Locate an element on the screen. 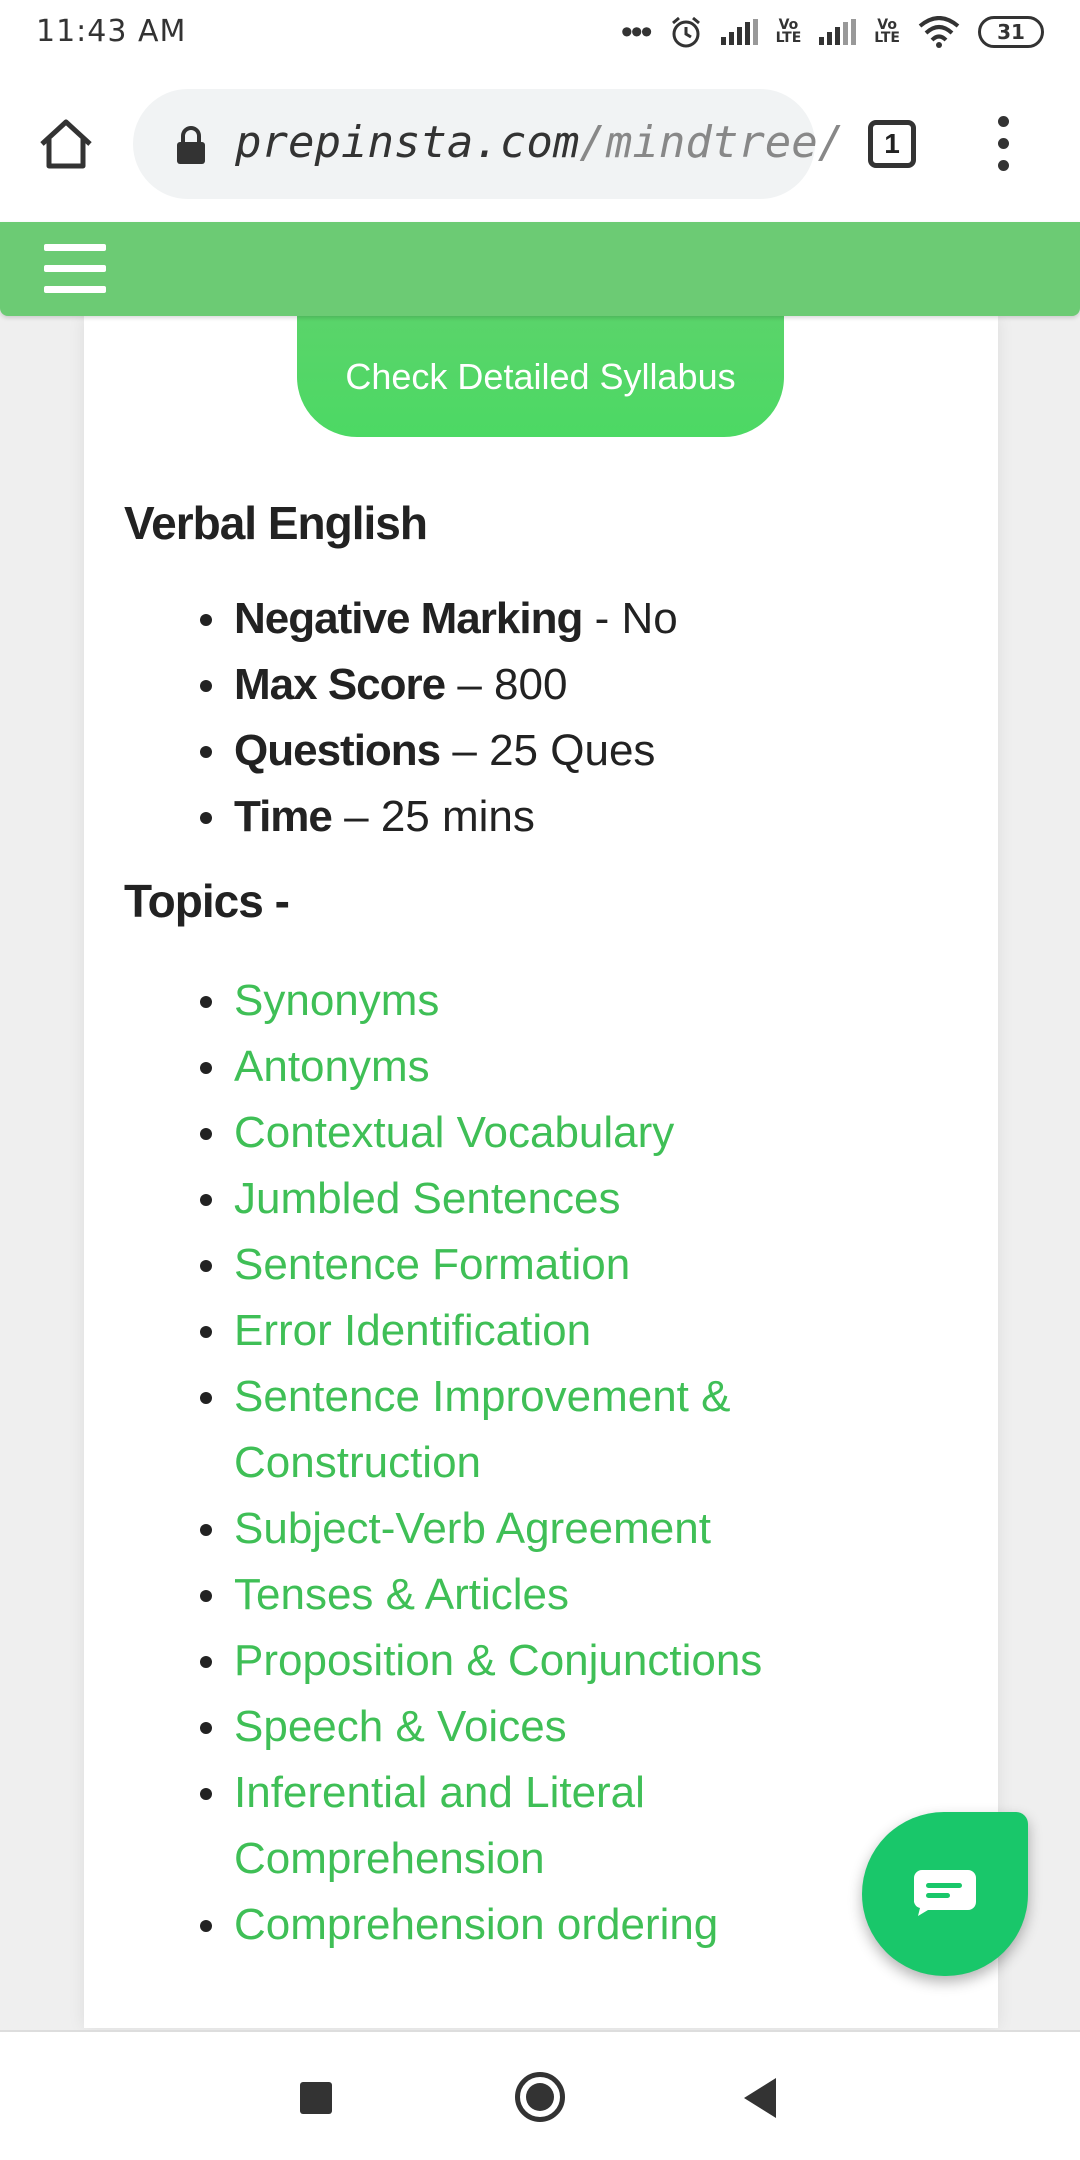 Image resolution: width=1080 pixels, height=2160 pixels. status-time: 11:43 AM is located at coordinates (111, 31).